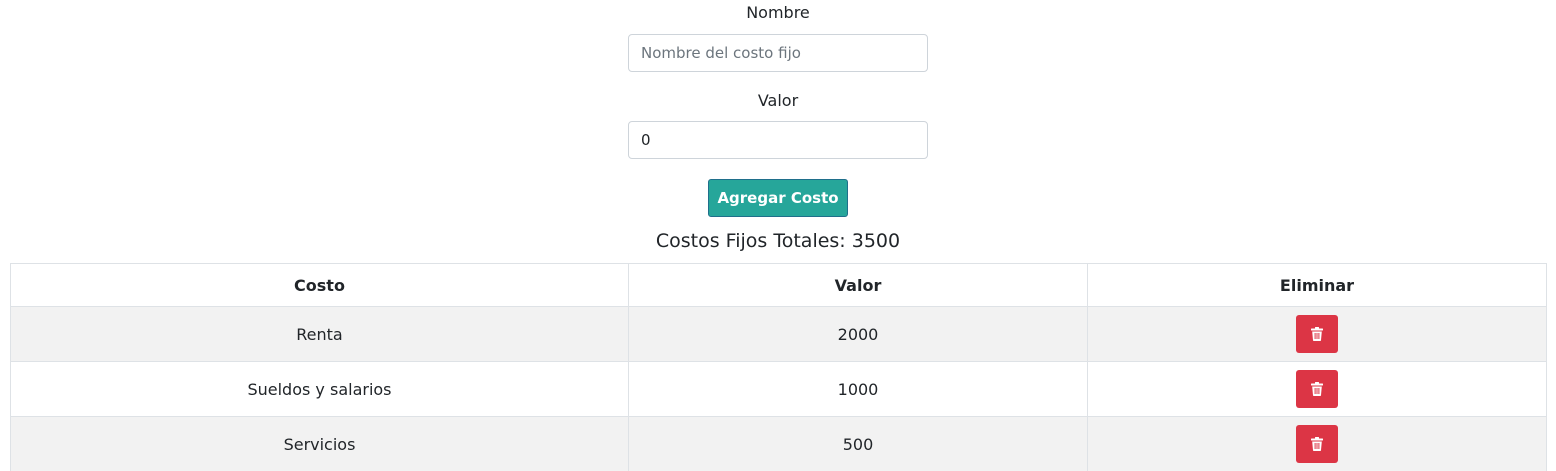 This screenshot has height=471, width=1556. I want to click on column-header-costo: Costo, so click(319, 285).